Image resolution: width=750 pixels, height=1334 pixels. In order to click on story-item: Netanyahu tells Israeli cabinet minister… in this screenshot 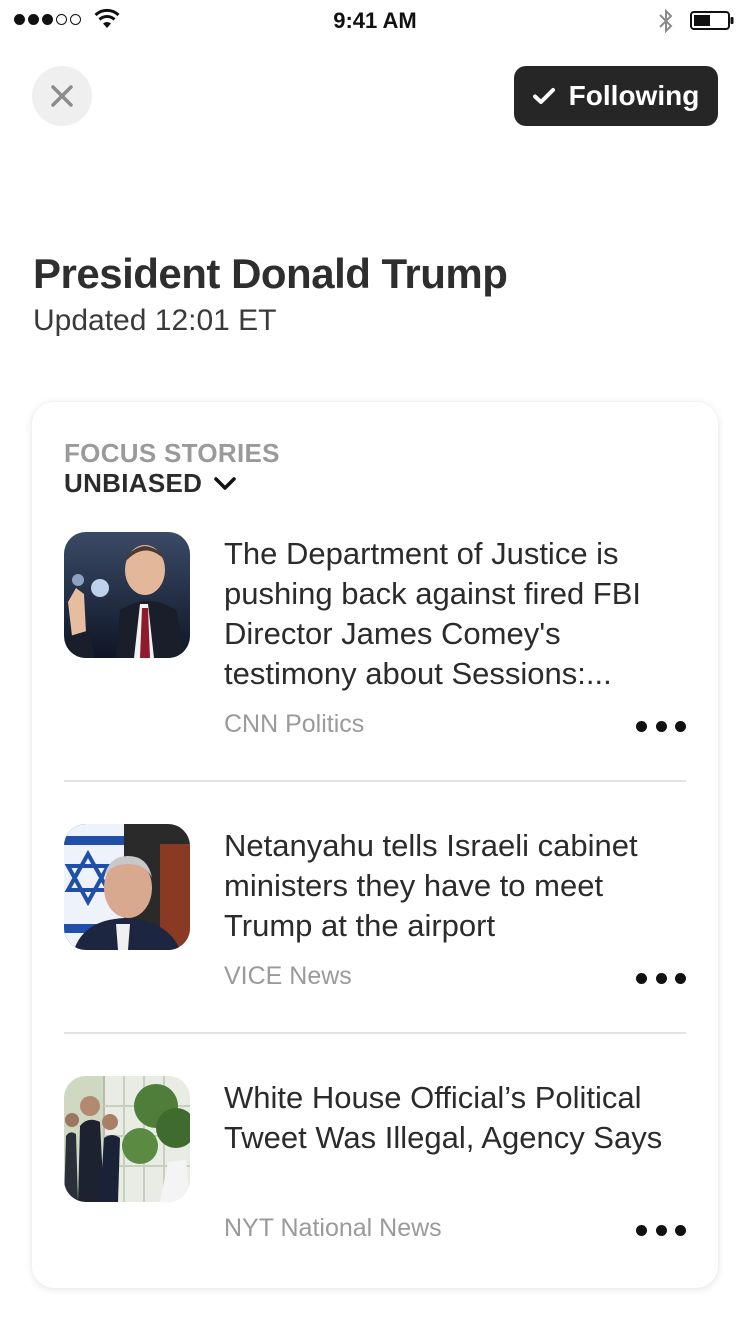, I will do `click(375, 934)`.